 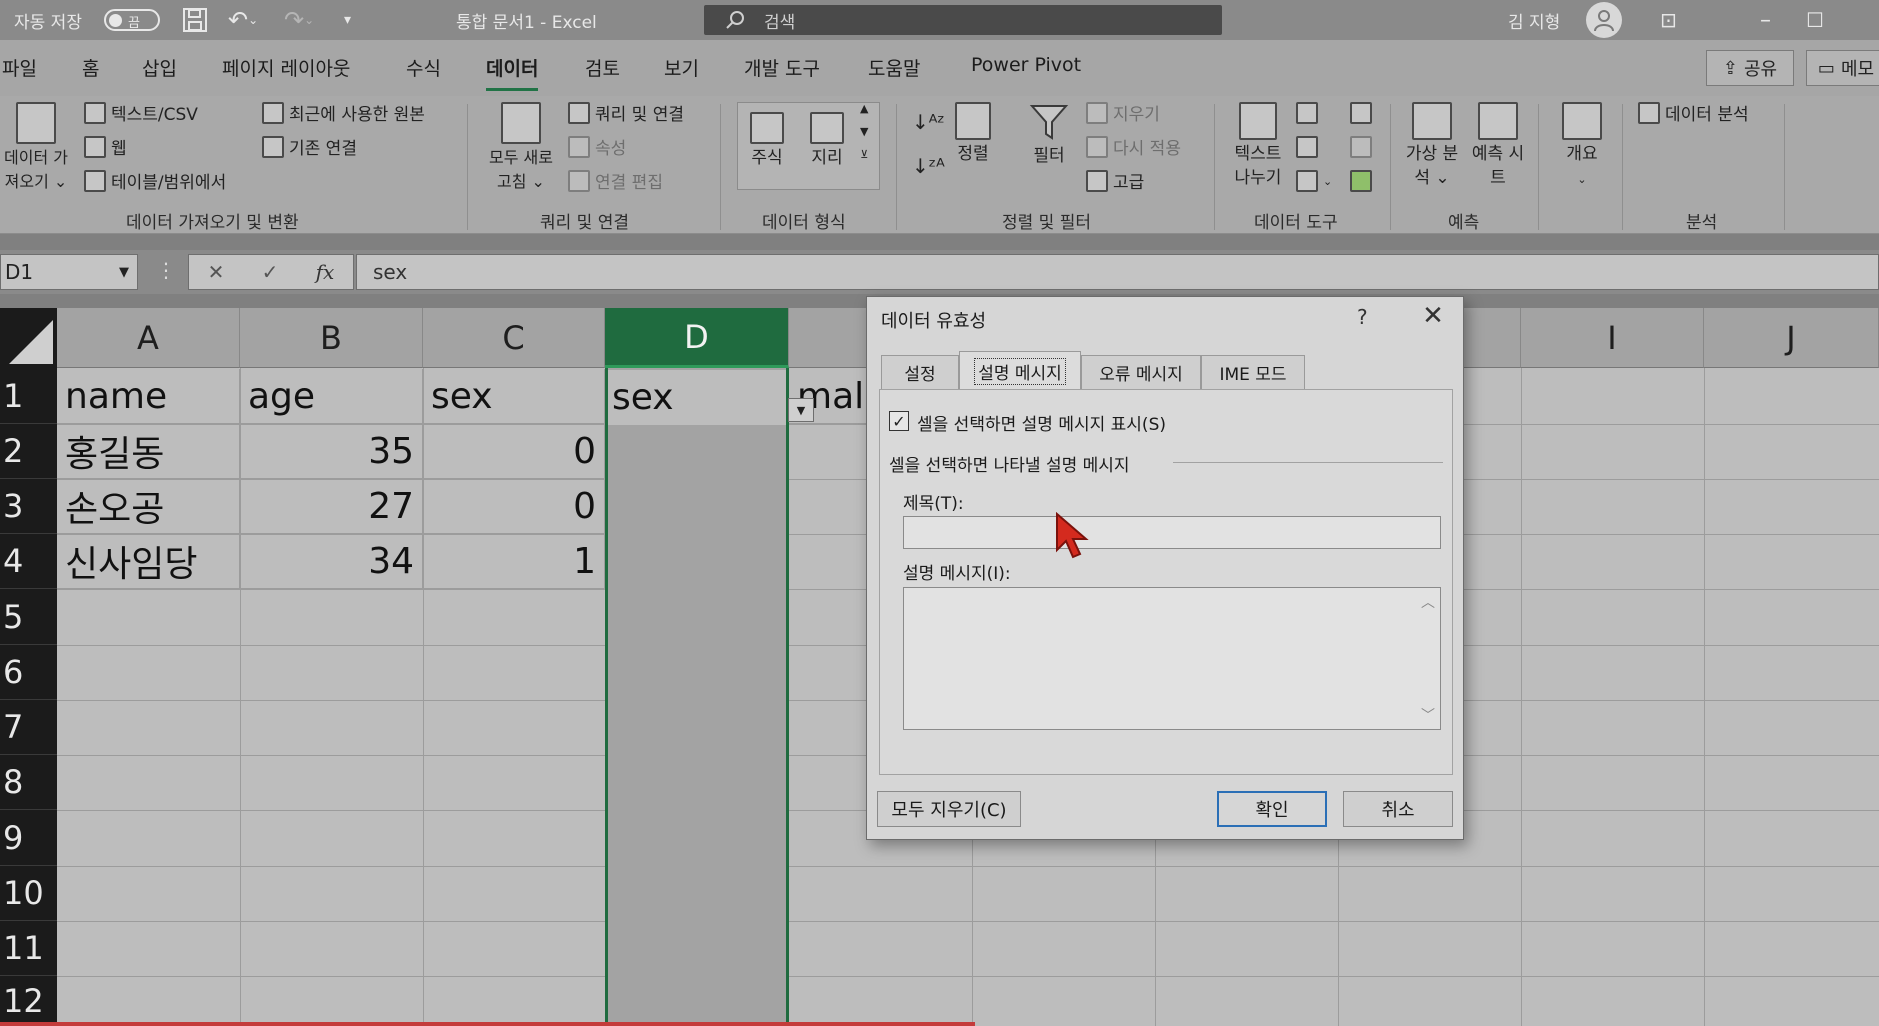 I want to click on clear-filter-button: 지우기, so click(x=1123, y=112).